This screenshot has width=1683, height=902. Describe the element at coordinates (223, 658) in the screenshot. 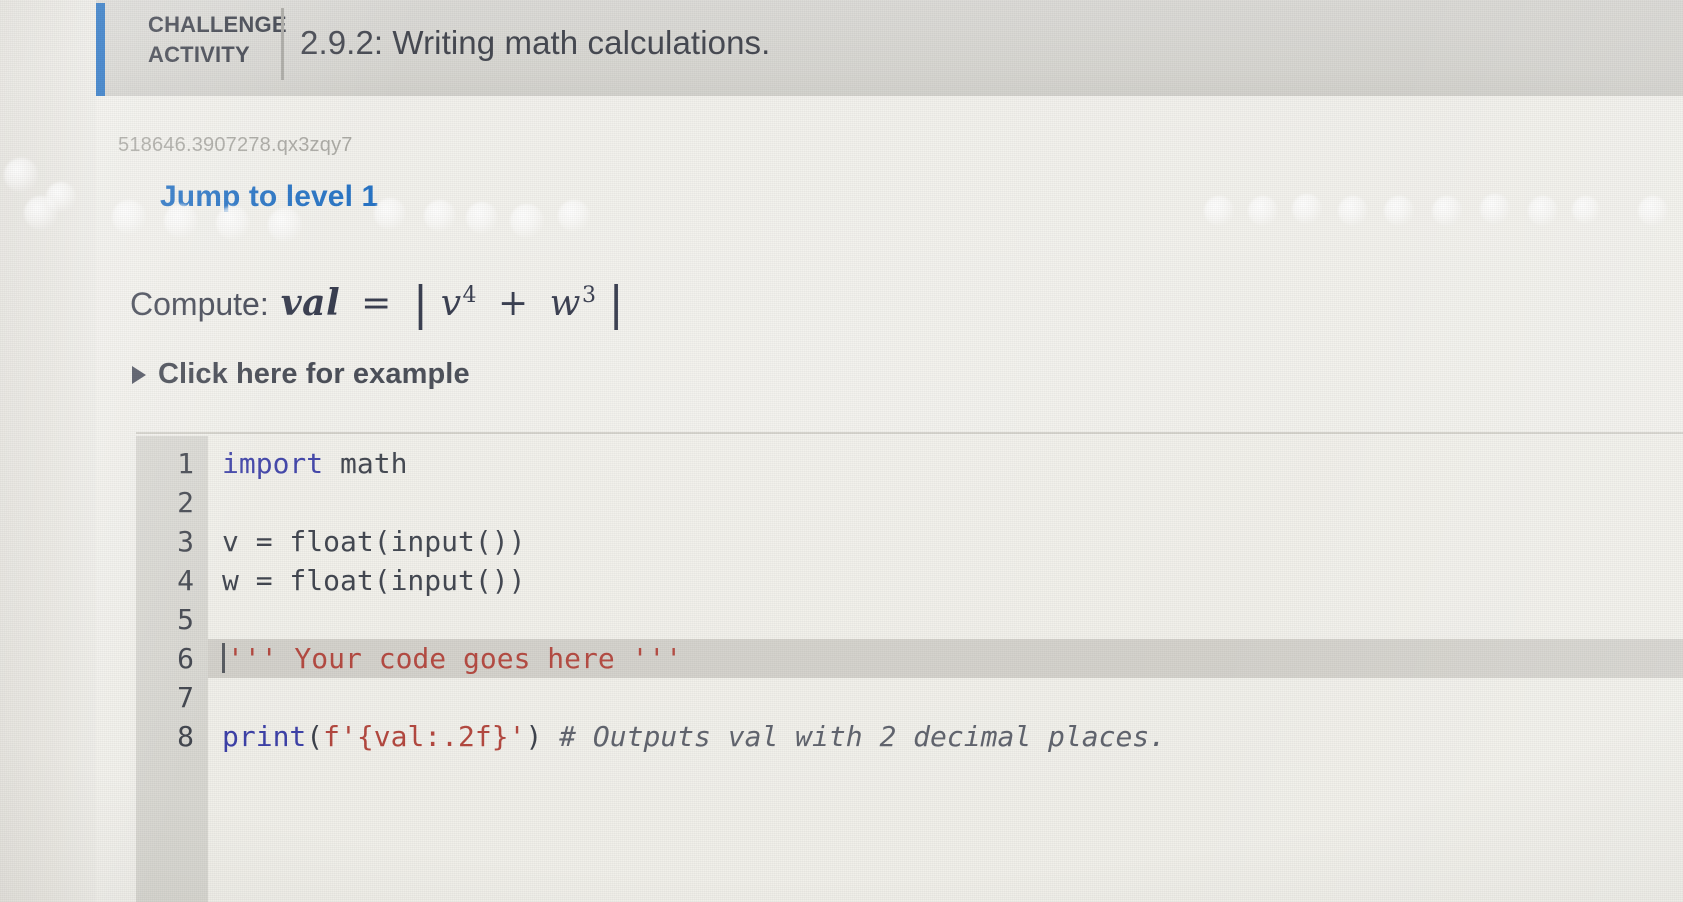

I see `text-cursor` at that location.